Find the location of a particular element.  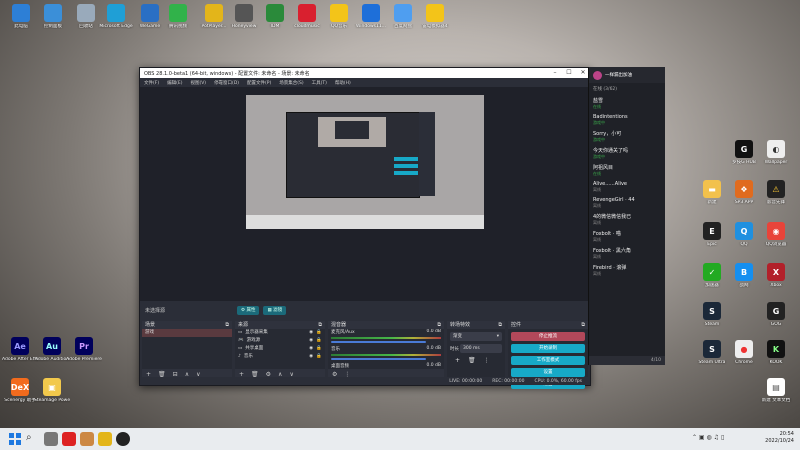

desktop-icon: ▬ 新建 is located at coordinates (712, 192).